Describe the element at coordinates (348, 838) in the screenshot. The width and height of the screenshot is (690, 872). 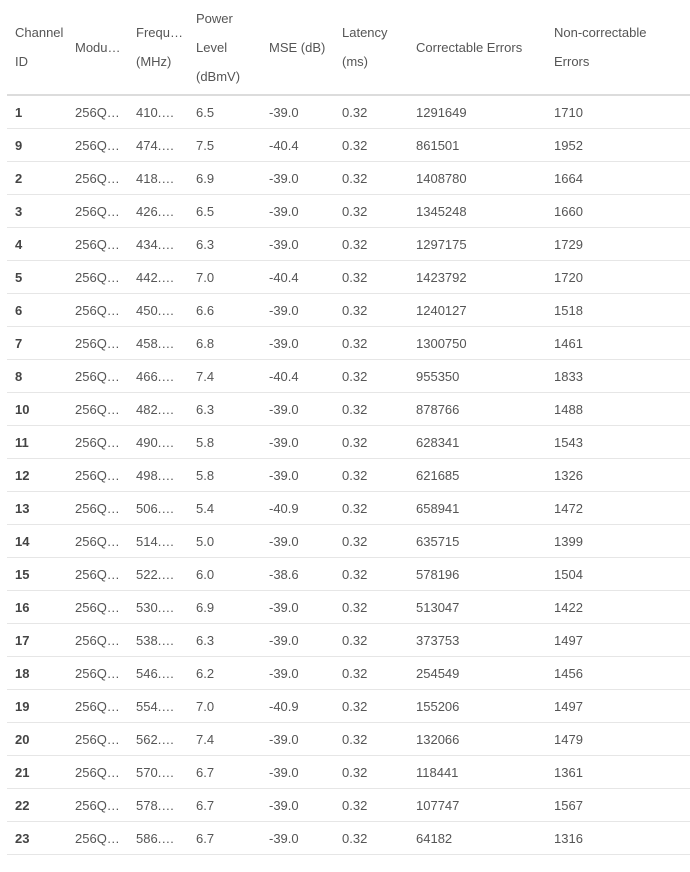
I see `table-row: 23 256Q… 586.000 6.7 -39.0 0.32 64182 1316` at that location.